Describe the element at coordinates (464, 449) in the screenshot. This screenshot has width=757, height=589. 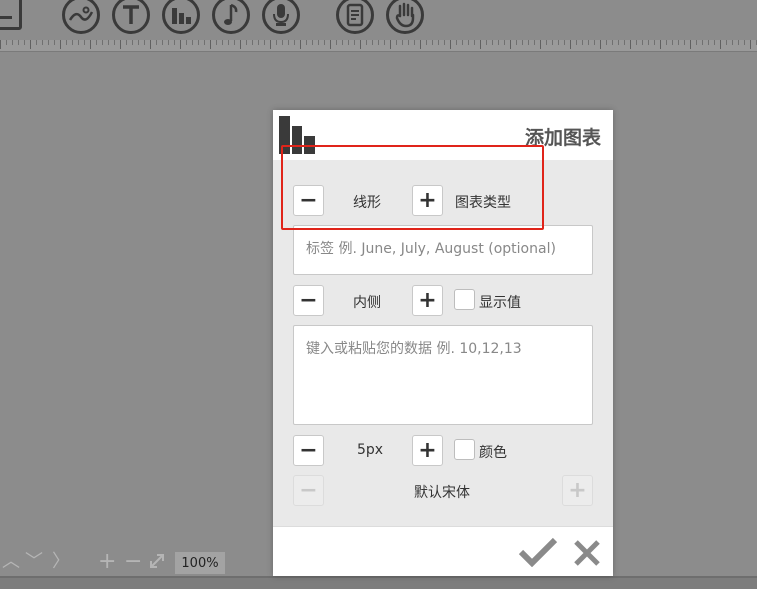
I see `color-checkbox` at that location.